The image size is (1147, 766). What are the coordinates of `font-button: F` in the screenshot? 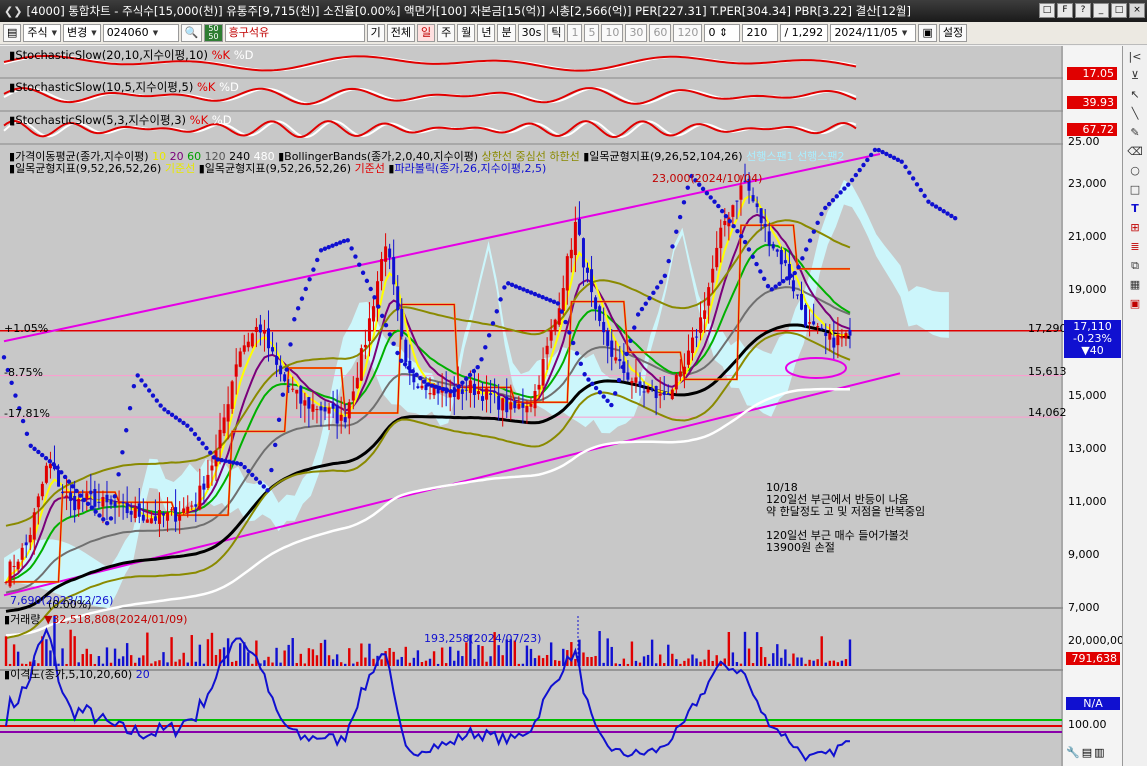 It's located at (1065, 10).